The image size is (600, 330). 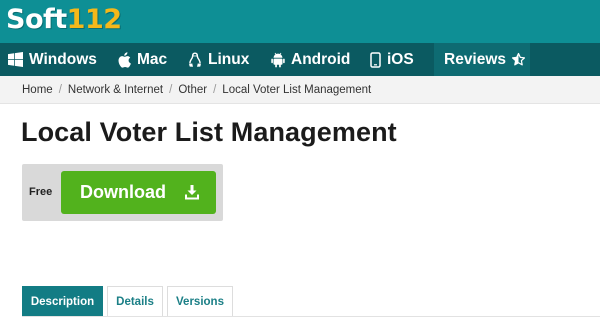 I want to click on linux-icon, so click(x=195, y=59).